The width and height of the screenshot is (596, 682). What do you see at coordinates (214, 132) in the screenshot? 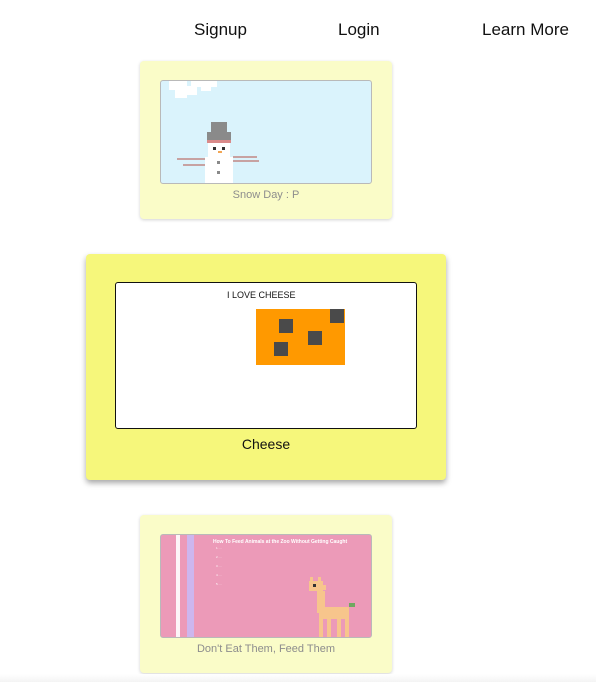
I see `snowman-illustration` at bounding box center [214, 132].